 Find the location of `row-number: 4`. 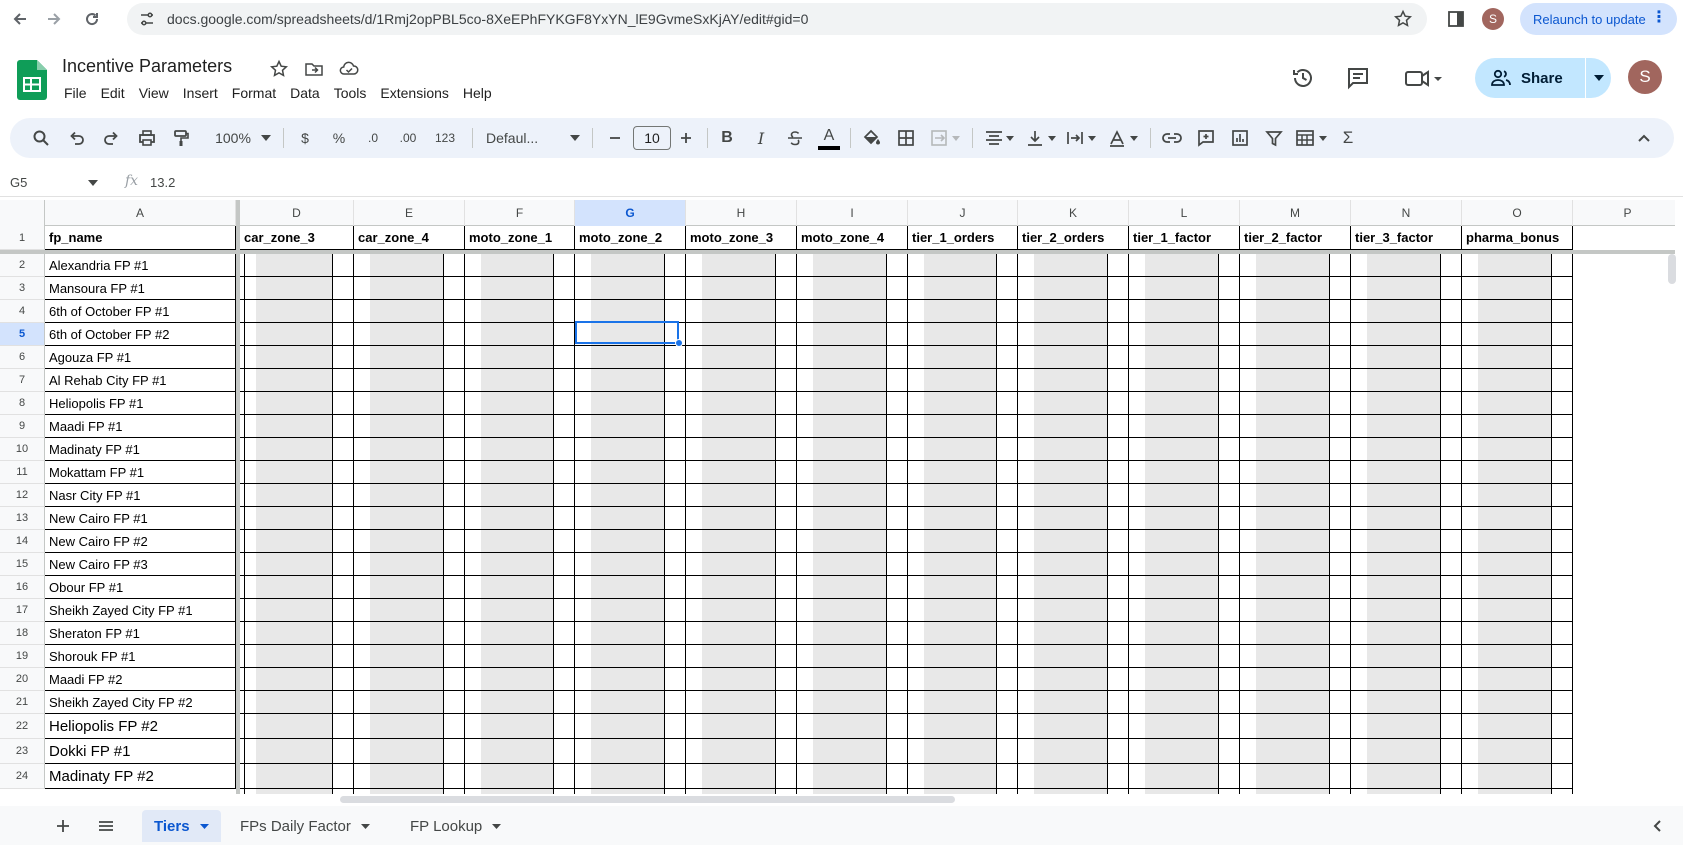

row-number: 4 is located at coordinates (22, 311).